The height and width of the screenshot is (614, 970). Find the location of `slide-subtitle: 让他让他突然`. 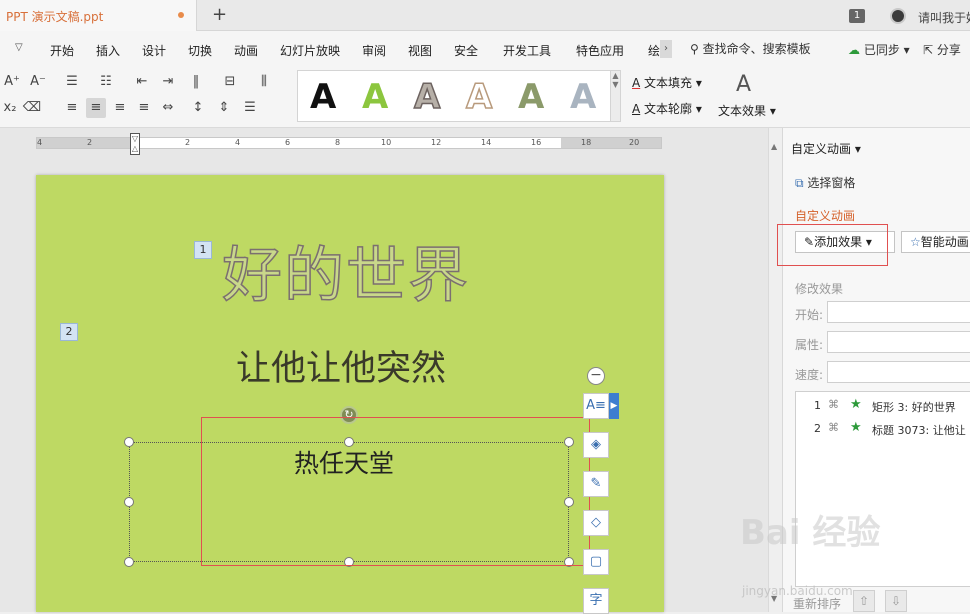

slide-subtitle: 让他让他突然 is located at coordinates (341, 369).